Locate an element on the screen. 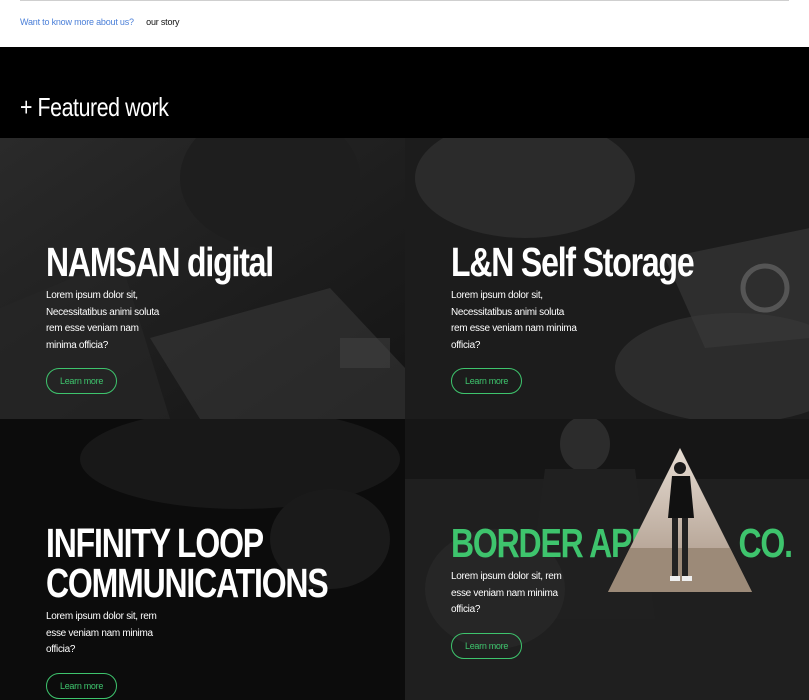  card-title: L&N Self Storage is located at coordinates (573, 262).